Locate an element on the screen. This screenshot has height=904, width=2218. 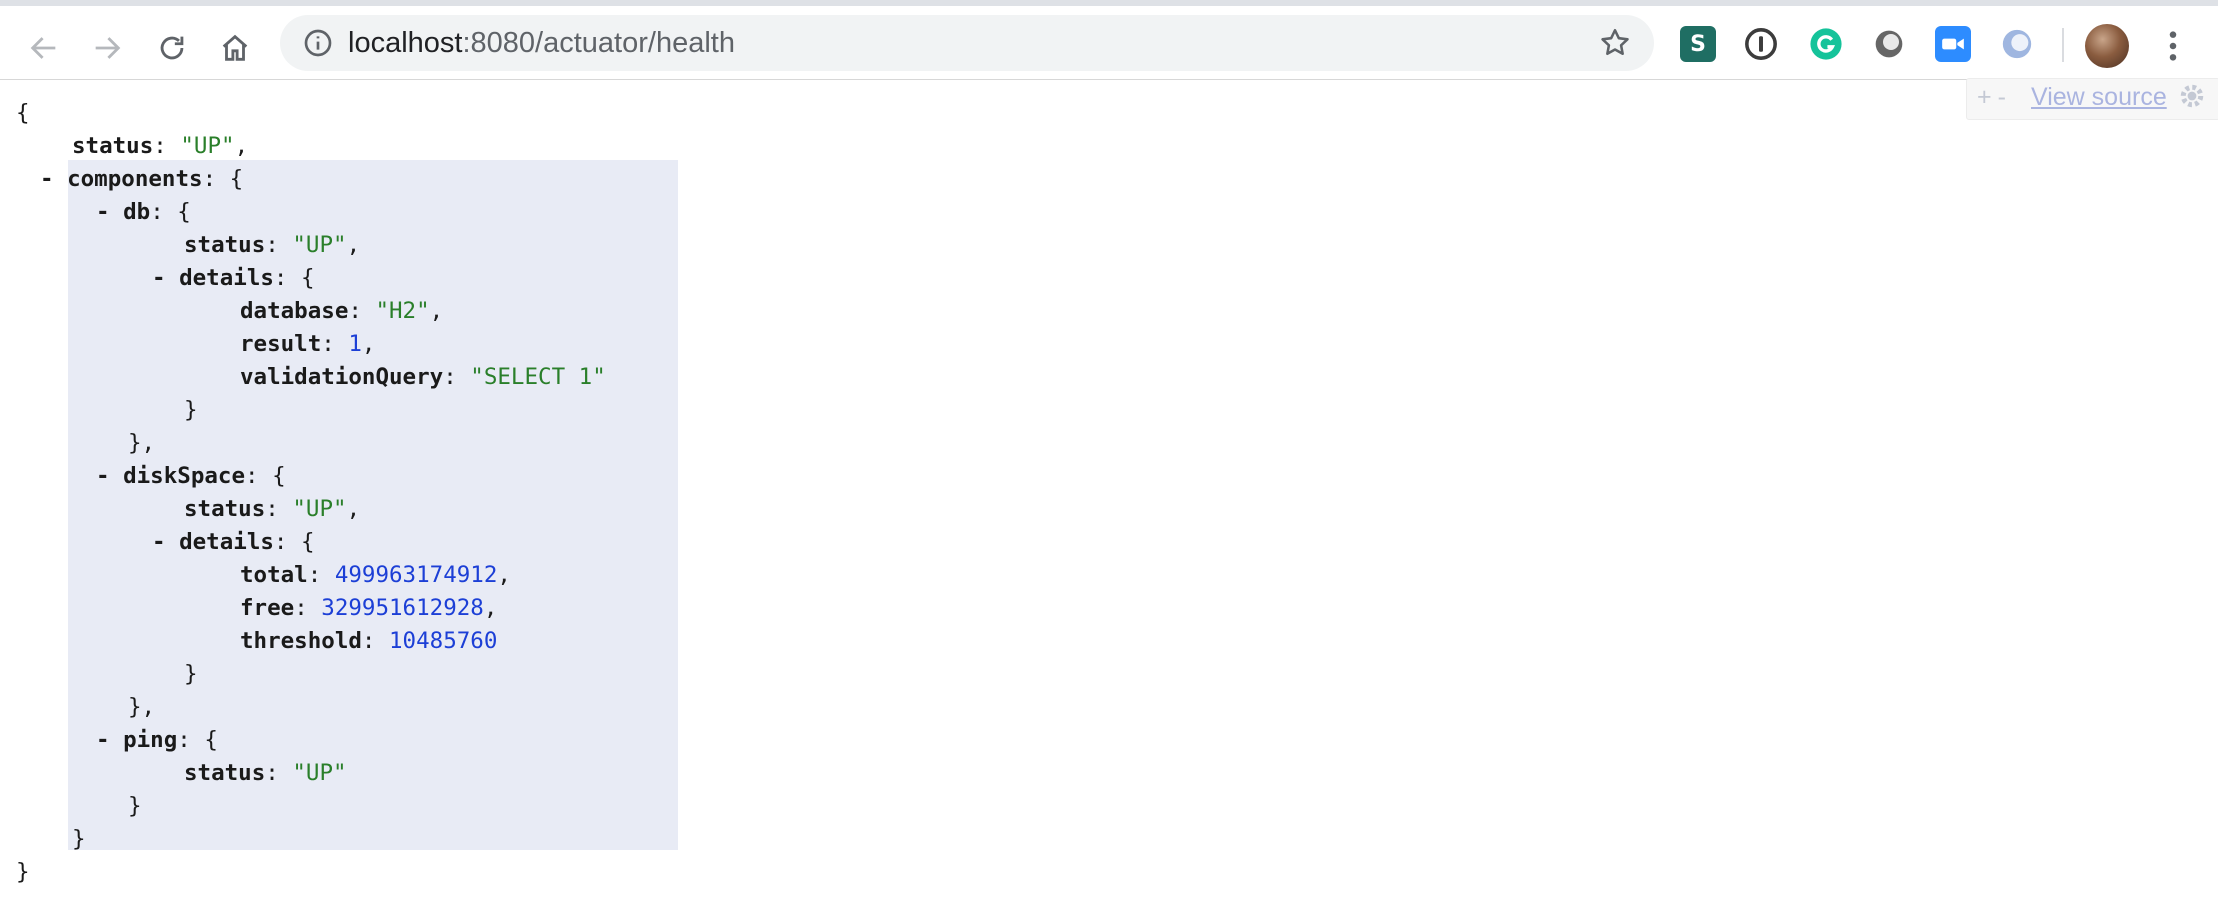
url-host: localhost is located at coordinates (405, 43).